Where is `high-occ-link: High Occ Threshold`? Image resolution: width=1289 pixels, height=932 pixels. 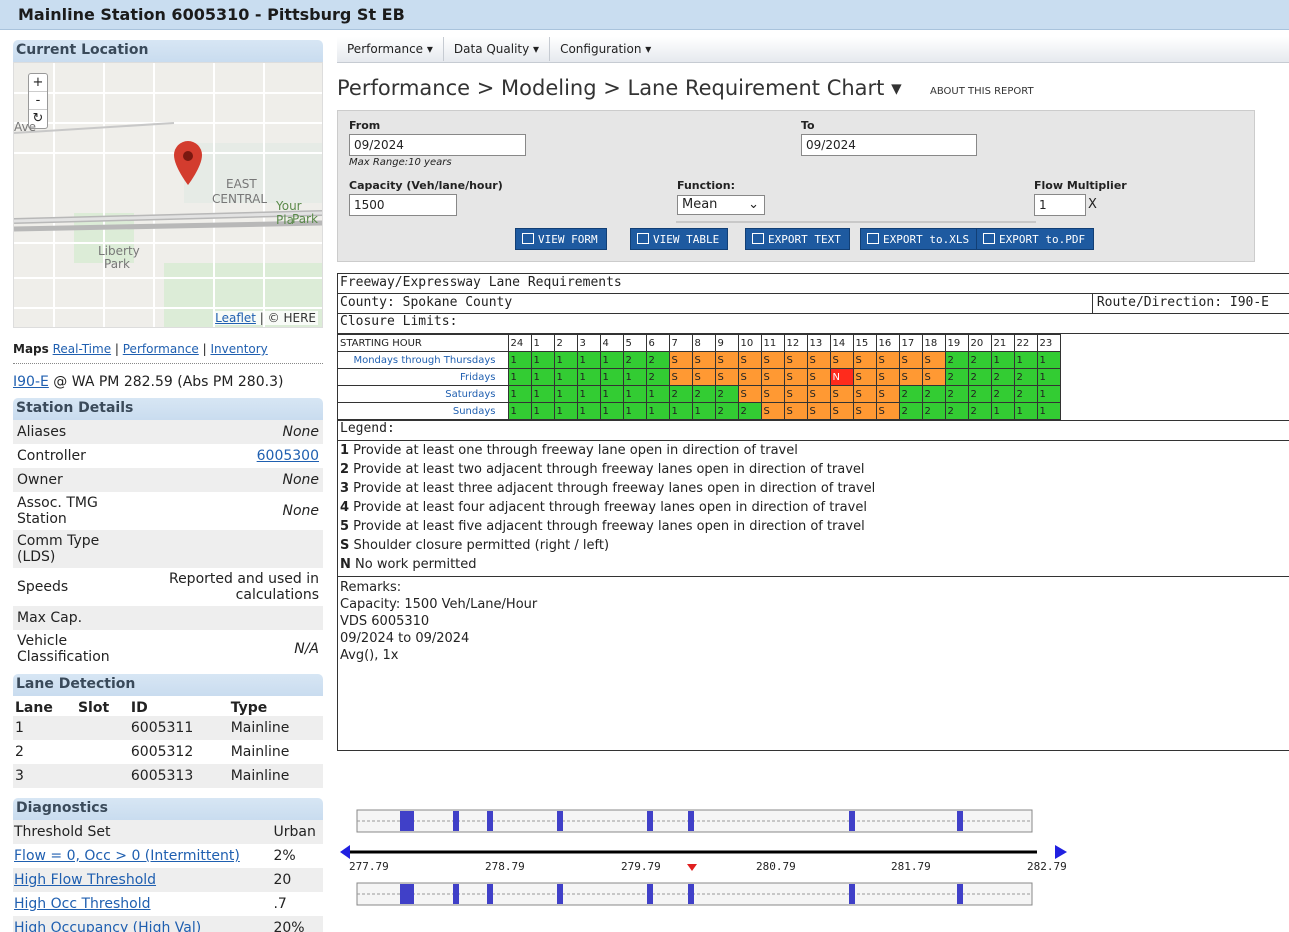
high-occ-link: High Occ Threshold is located at coordinates (82, 904).